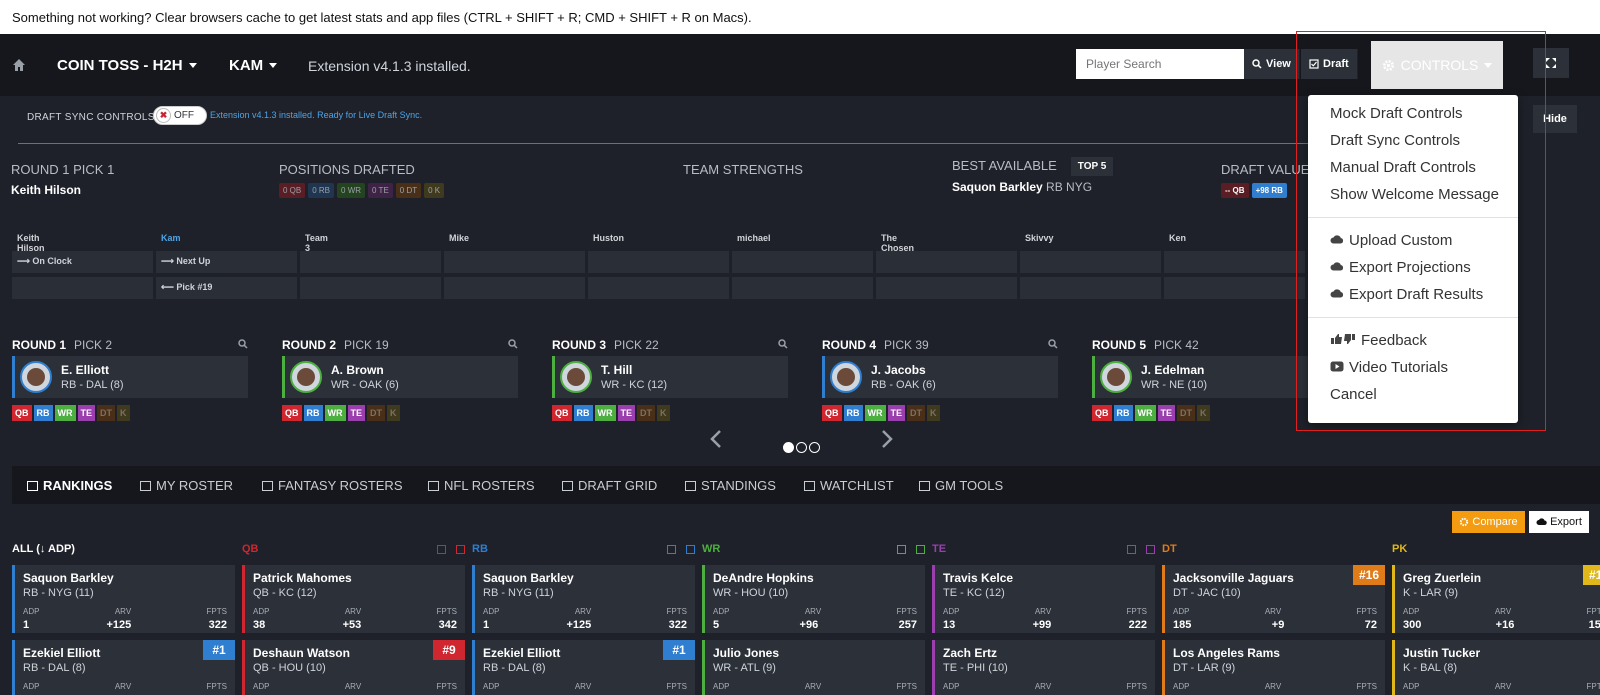 The image size is (1600, 695). Describe the element at coordinates (1353, 394) in the screenshot. I see `menu-item-cancel: Cancel` at that location.